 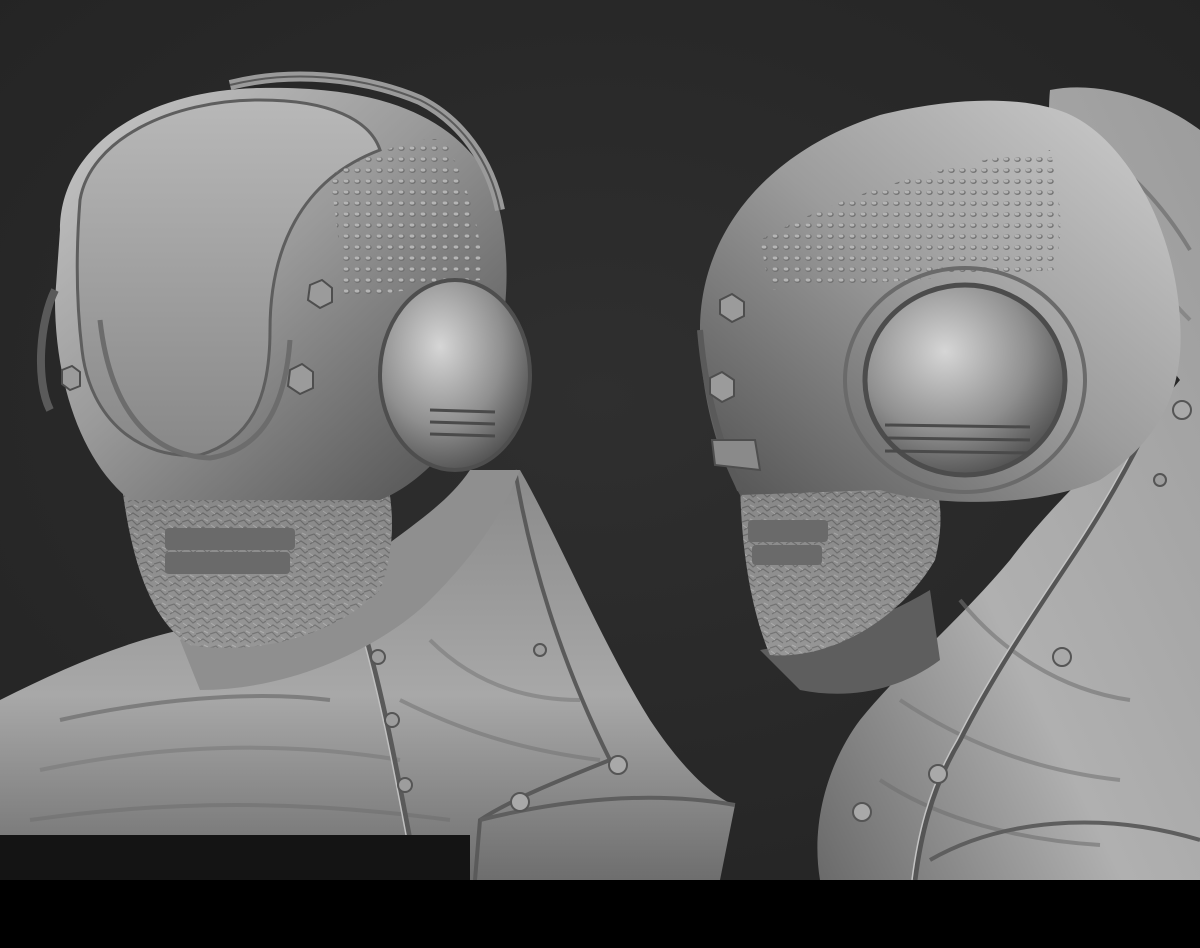 What do you see at coordinates (455, 375) in the screenshot?
I see `left-ear-cup` at bounding box center [455, 375].